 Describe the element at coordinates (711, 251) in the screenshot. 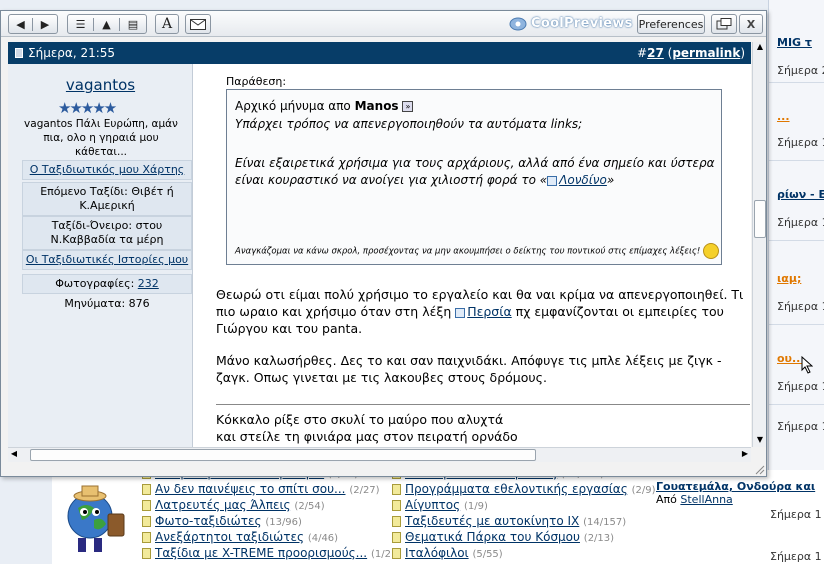

I see `sad-smiley-icon` at that location.